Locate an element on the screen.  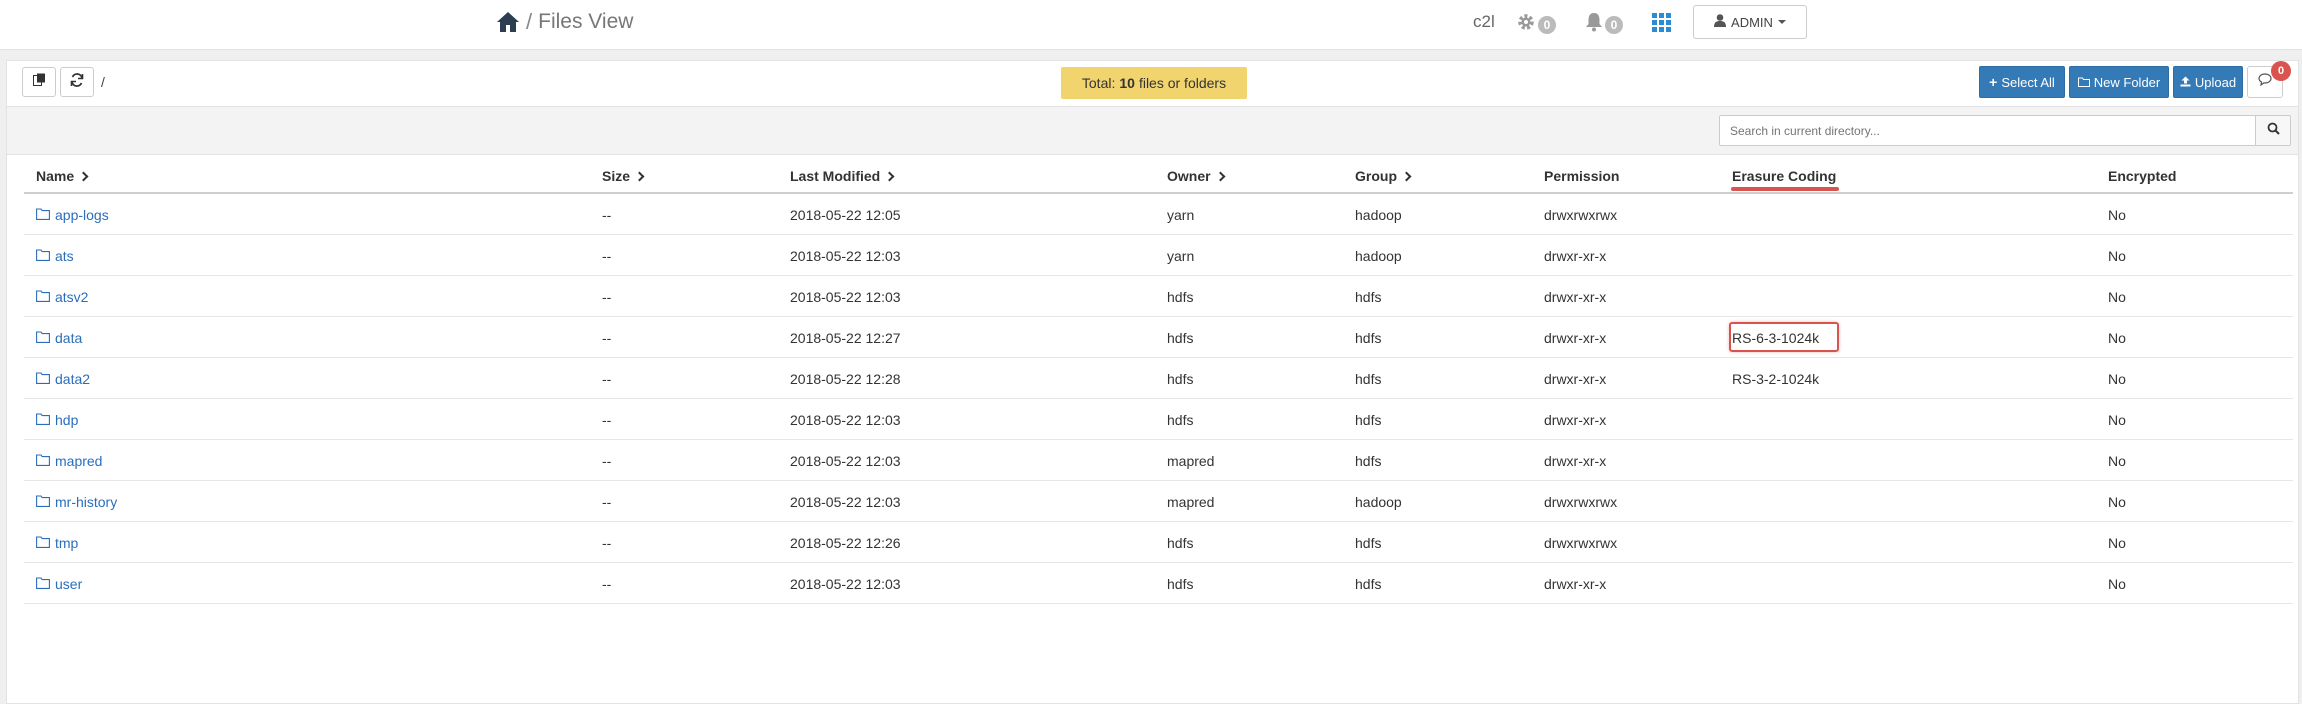
column-header-encrypted: Encrypted is located at coordinates (2142, 176).